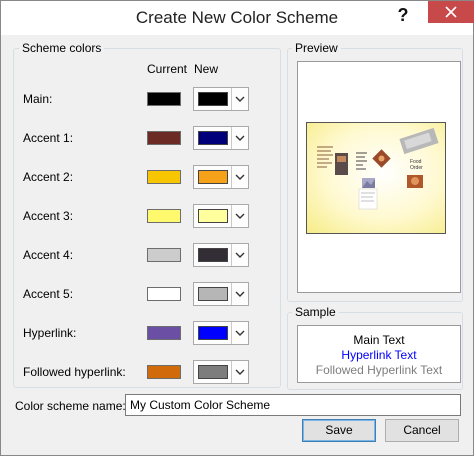 This screenshot has height=456, width=474. I want to click on close-icon, so click(451, 12).